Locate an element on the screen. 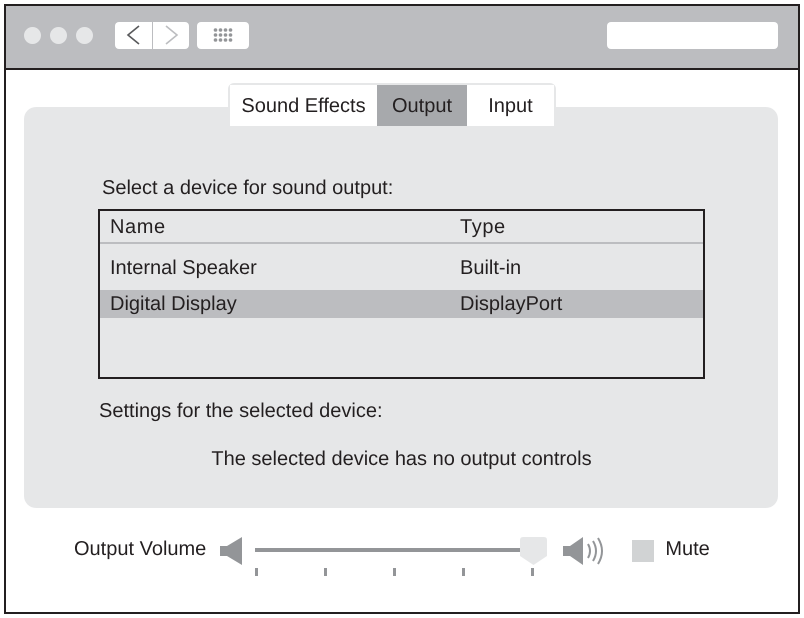 The height and width of the screenshot is (618, 804). dots-grid-icon is located at coordinates (223, 35).